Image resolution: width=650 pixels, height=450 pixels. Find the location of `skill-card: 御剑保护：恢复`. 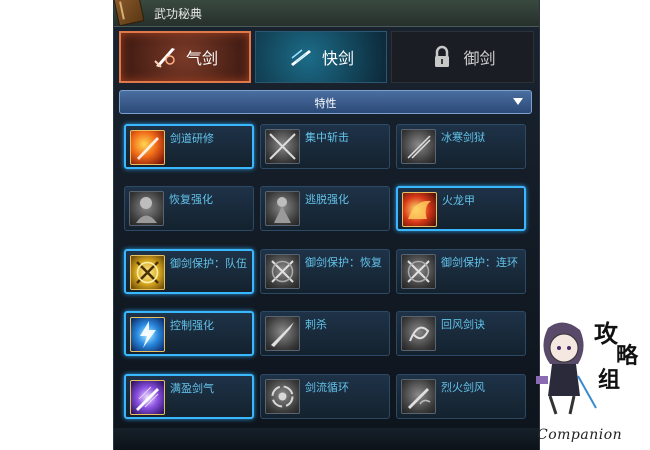

skill-card: 御剑保护：恢复 is located at coordinates (325, 271).